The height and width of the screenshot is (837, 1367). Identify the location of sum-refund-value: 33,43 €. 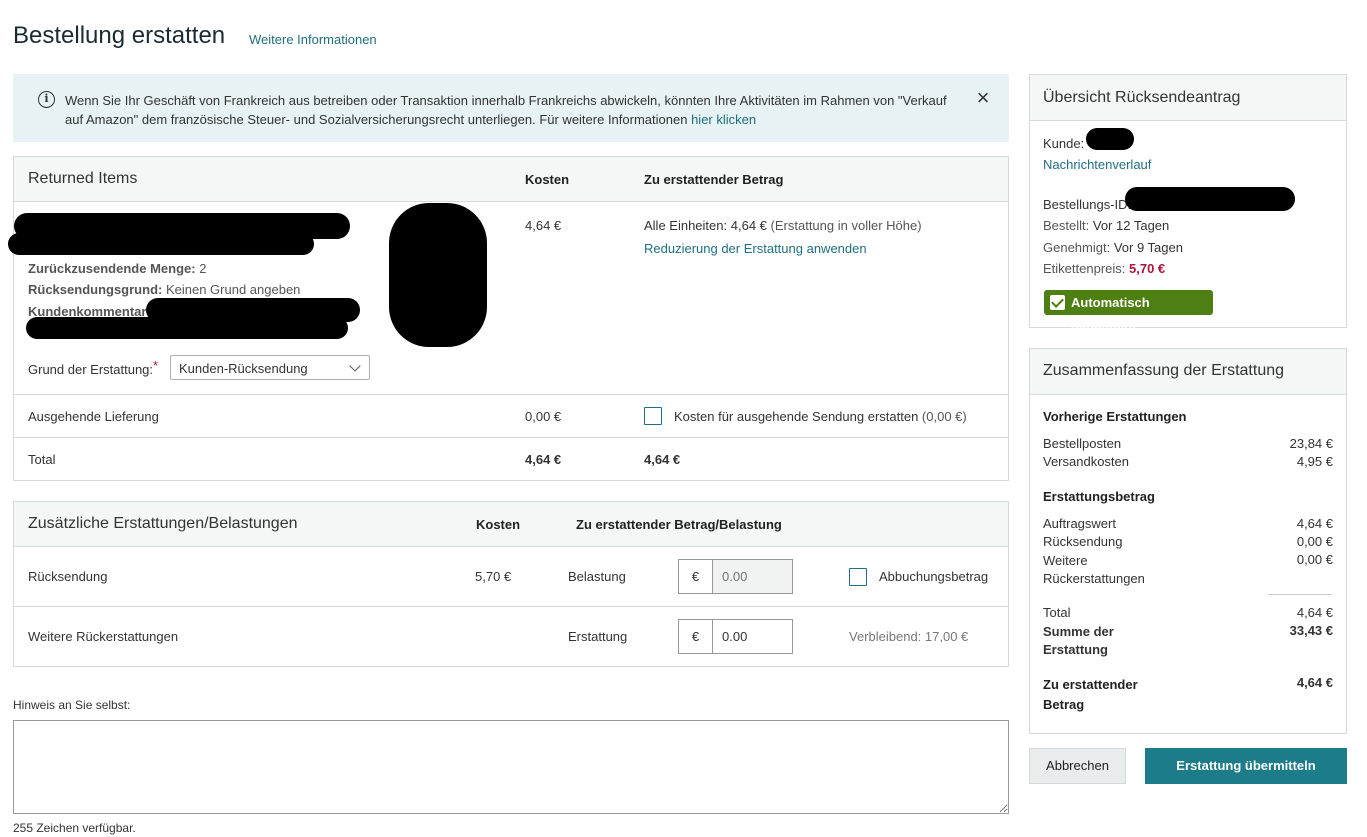
(1311, 630).